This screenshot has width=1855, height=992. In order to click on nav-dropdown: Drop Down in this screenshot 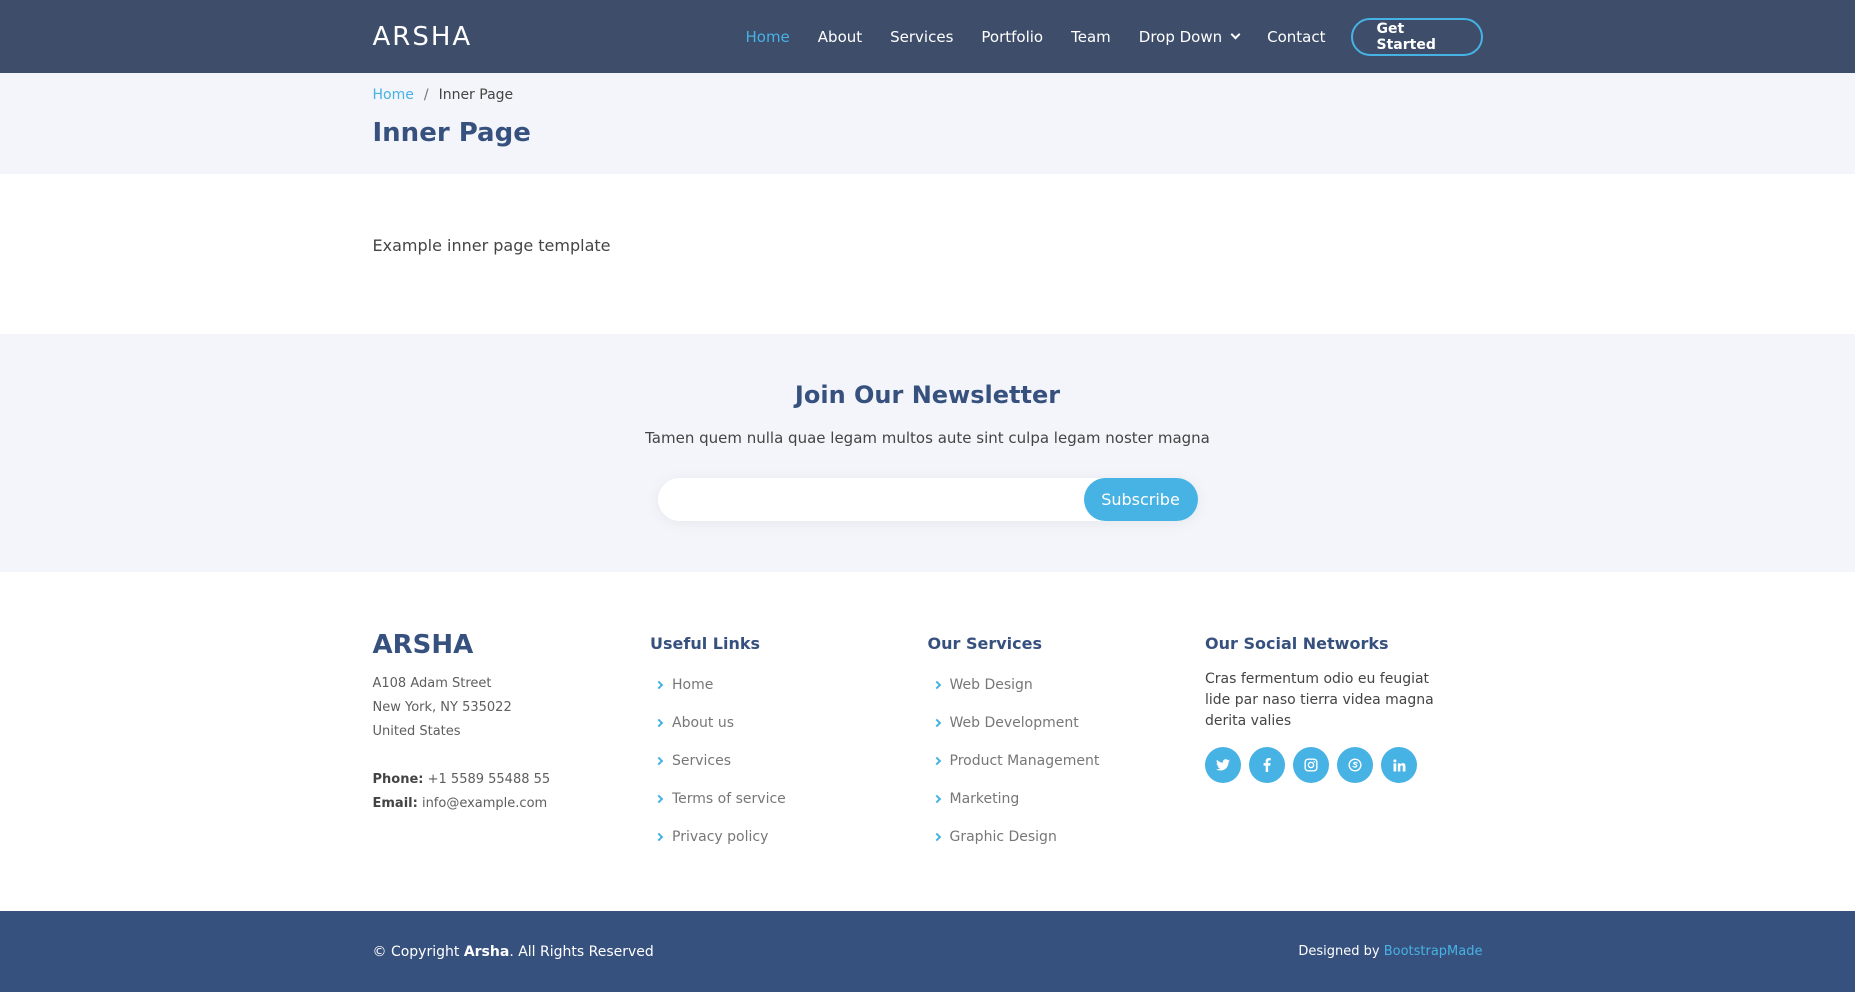, I will do `click(1189, 36)`.